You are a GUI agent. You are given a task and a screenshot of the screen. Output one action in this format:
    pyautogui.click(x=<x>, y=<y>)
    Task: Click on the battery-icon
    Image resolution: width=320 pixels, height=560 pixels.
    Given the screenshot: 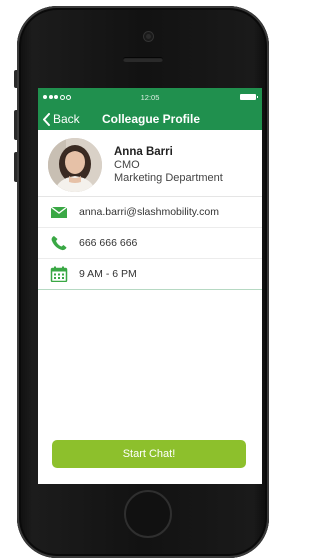 What is the action you would take?
    pyautogui.click(x=249, y=97)
    